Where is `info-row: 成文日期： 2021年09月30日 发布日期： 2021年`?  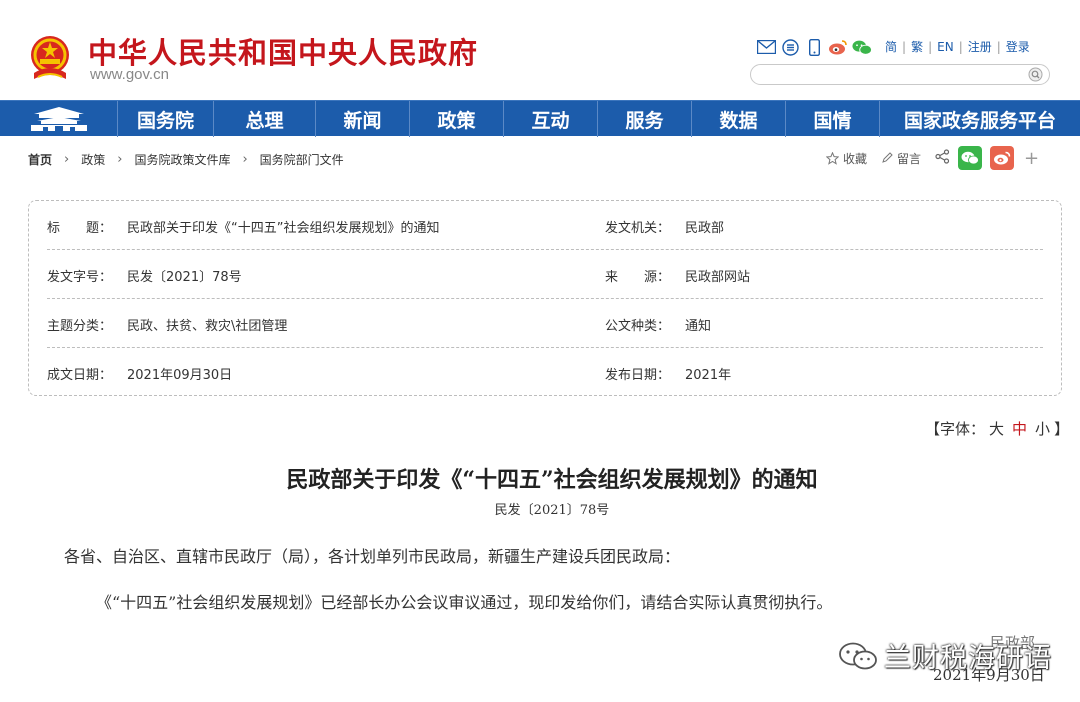 info-row: 成文日期： 2021年09月30日 发布日期： 2021年 is located at coordinates (545, 372).